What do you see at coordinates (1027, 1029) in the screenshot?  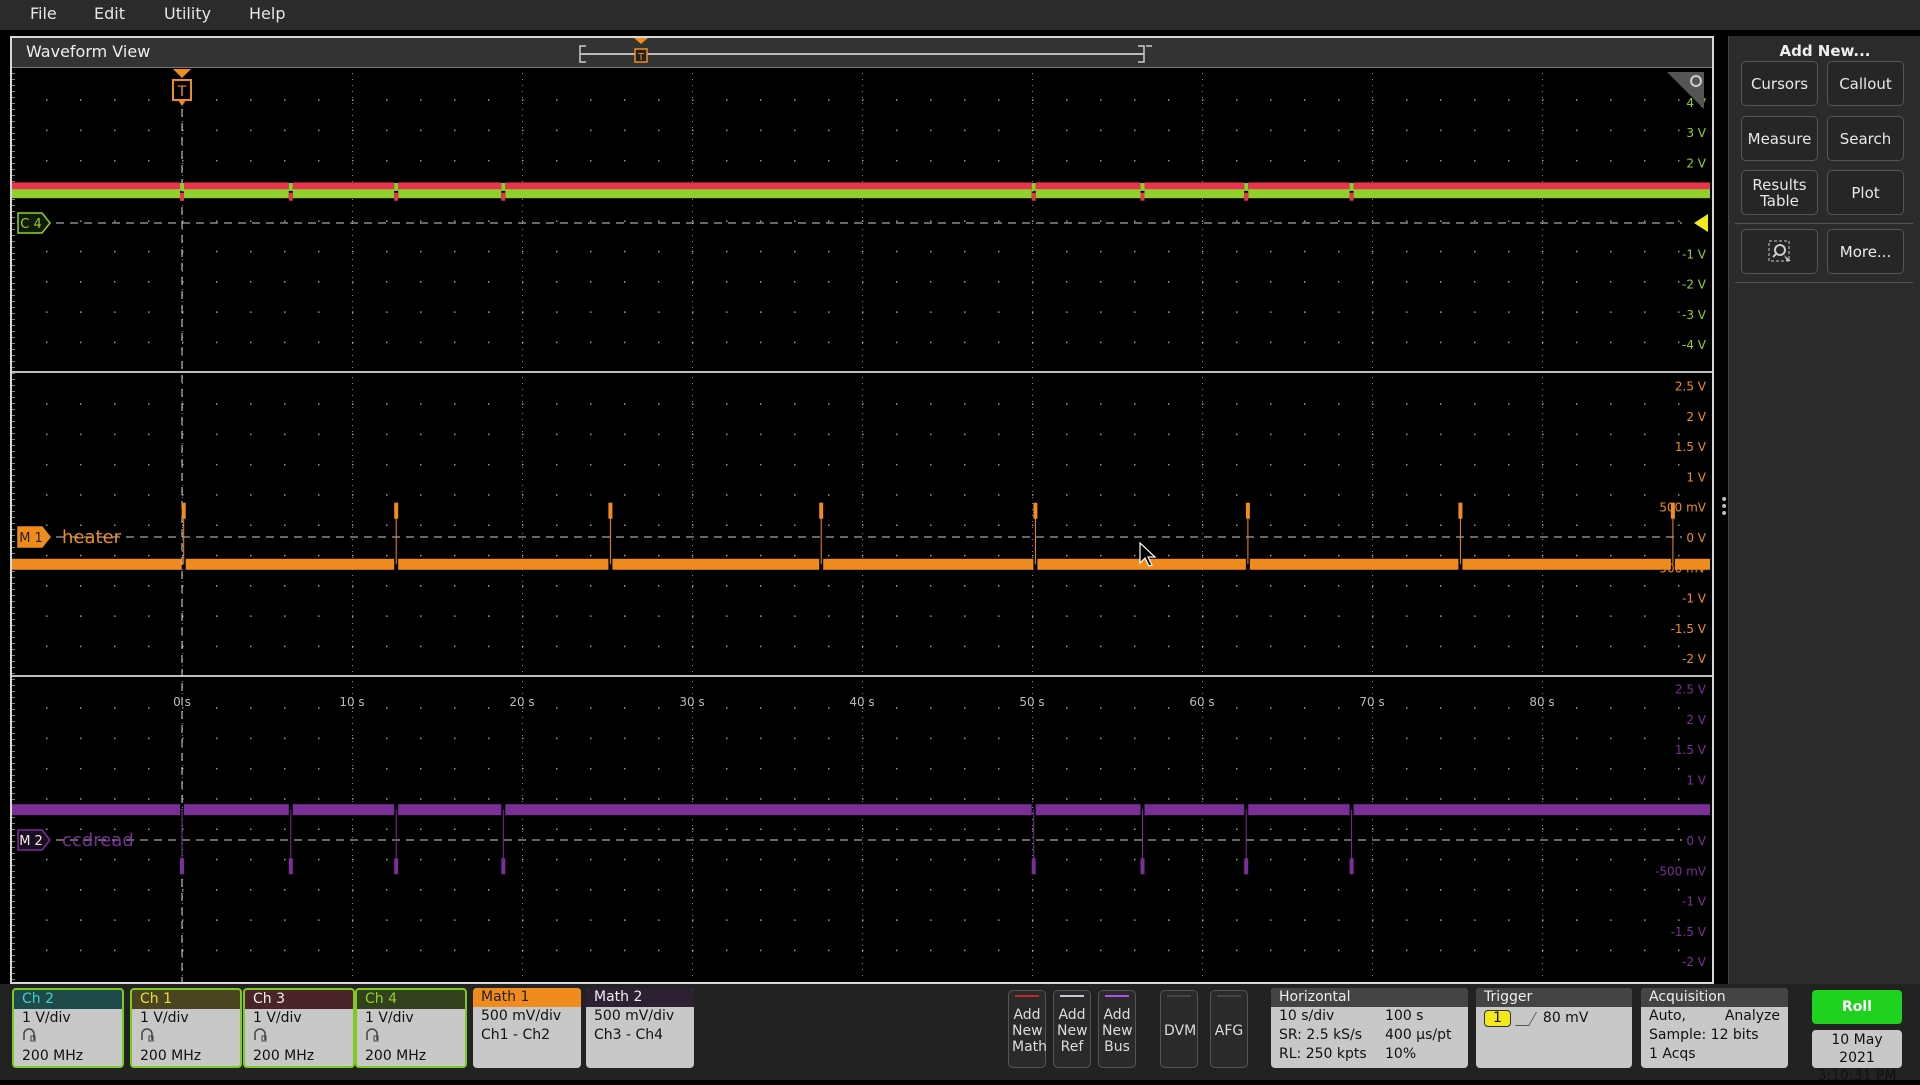 I see `add-new-math-button: Add New Math` at bounding box center [1027, 1029].